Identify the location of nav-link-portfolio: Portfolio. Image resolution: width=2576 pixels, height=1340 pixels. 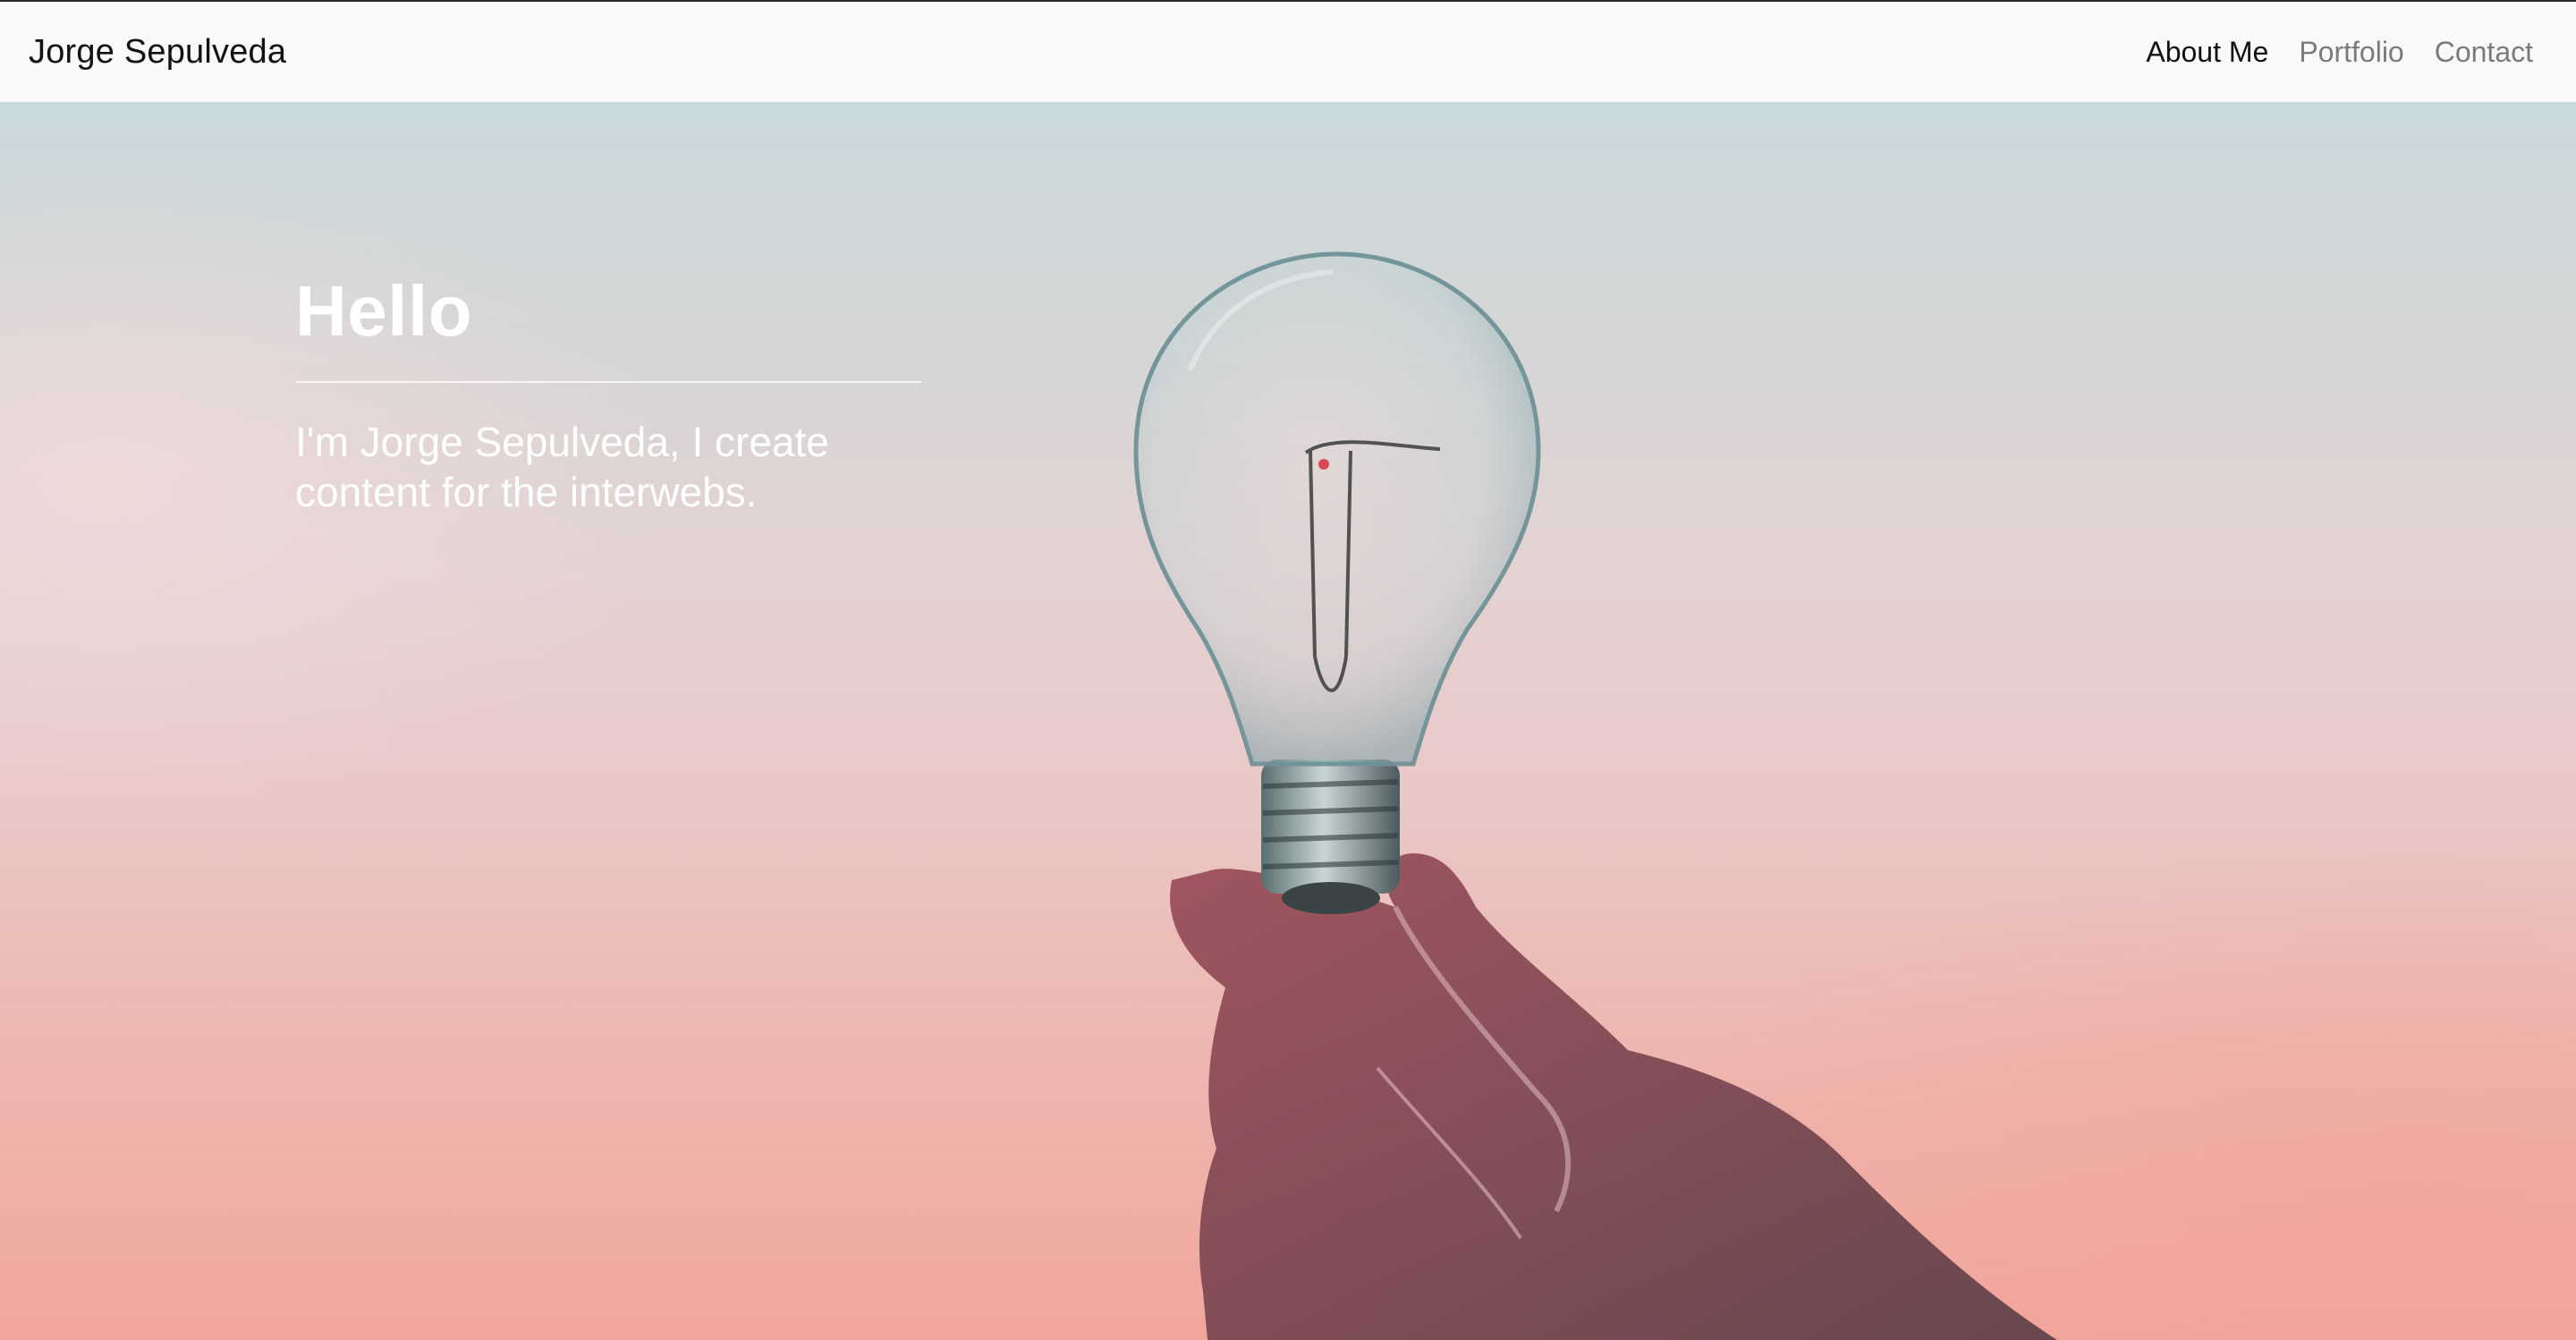
(2351, 52).